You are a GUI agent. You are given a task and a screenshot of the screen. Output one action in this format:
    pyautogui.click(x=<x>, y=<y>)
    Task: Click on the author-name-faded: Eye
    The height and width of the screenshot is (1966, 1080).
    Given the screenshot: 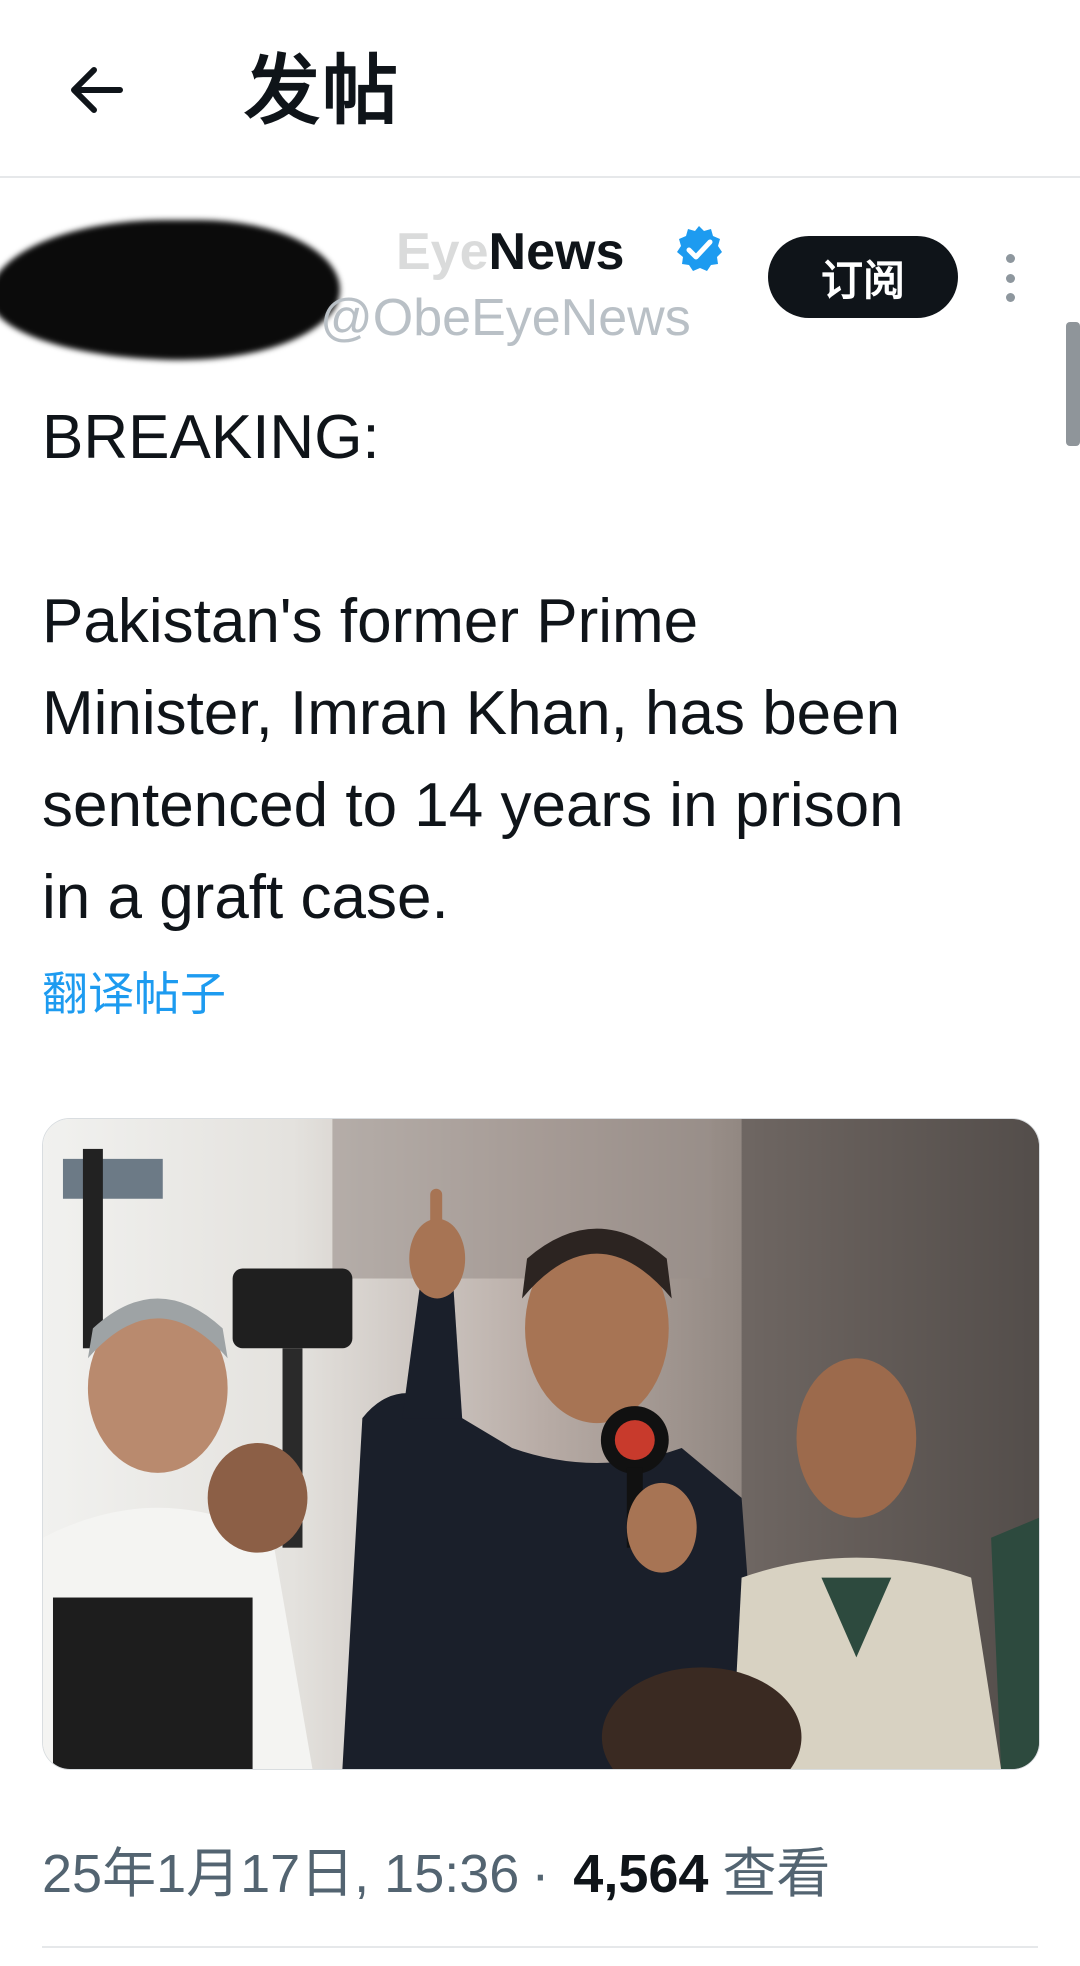 What is the action you would take?
    pyautogui.click(x=442, y=252)
    